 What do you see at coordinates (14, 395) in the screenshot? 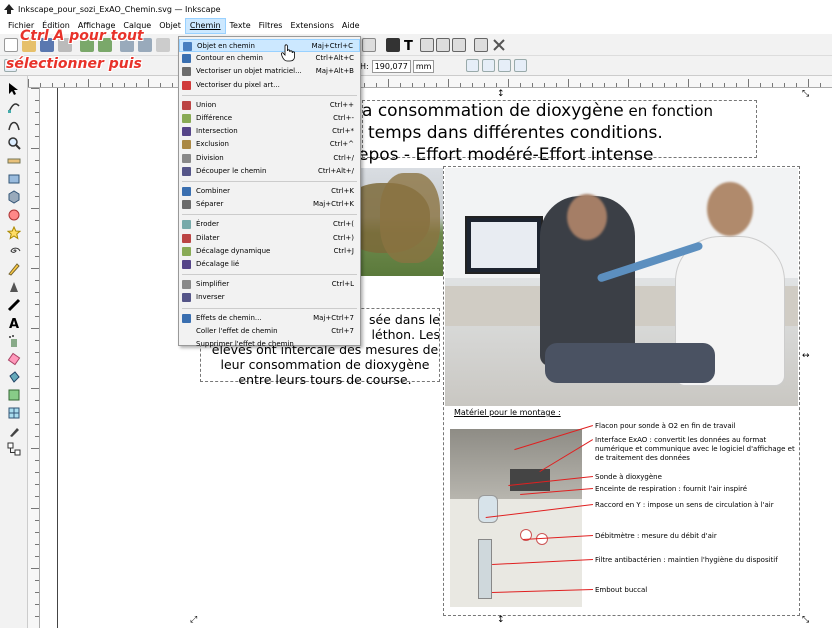
I see `gradient-tool-icon` at bounding box center [14, 395].